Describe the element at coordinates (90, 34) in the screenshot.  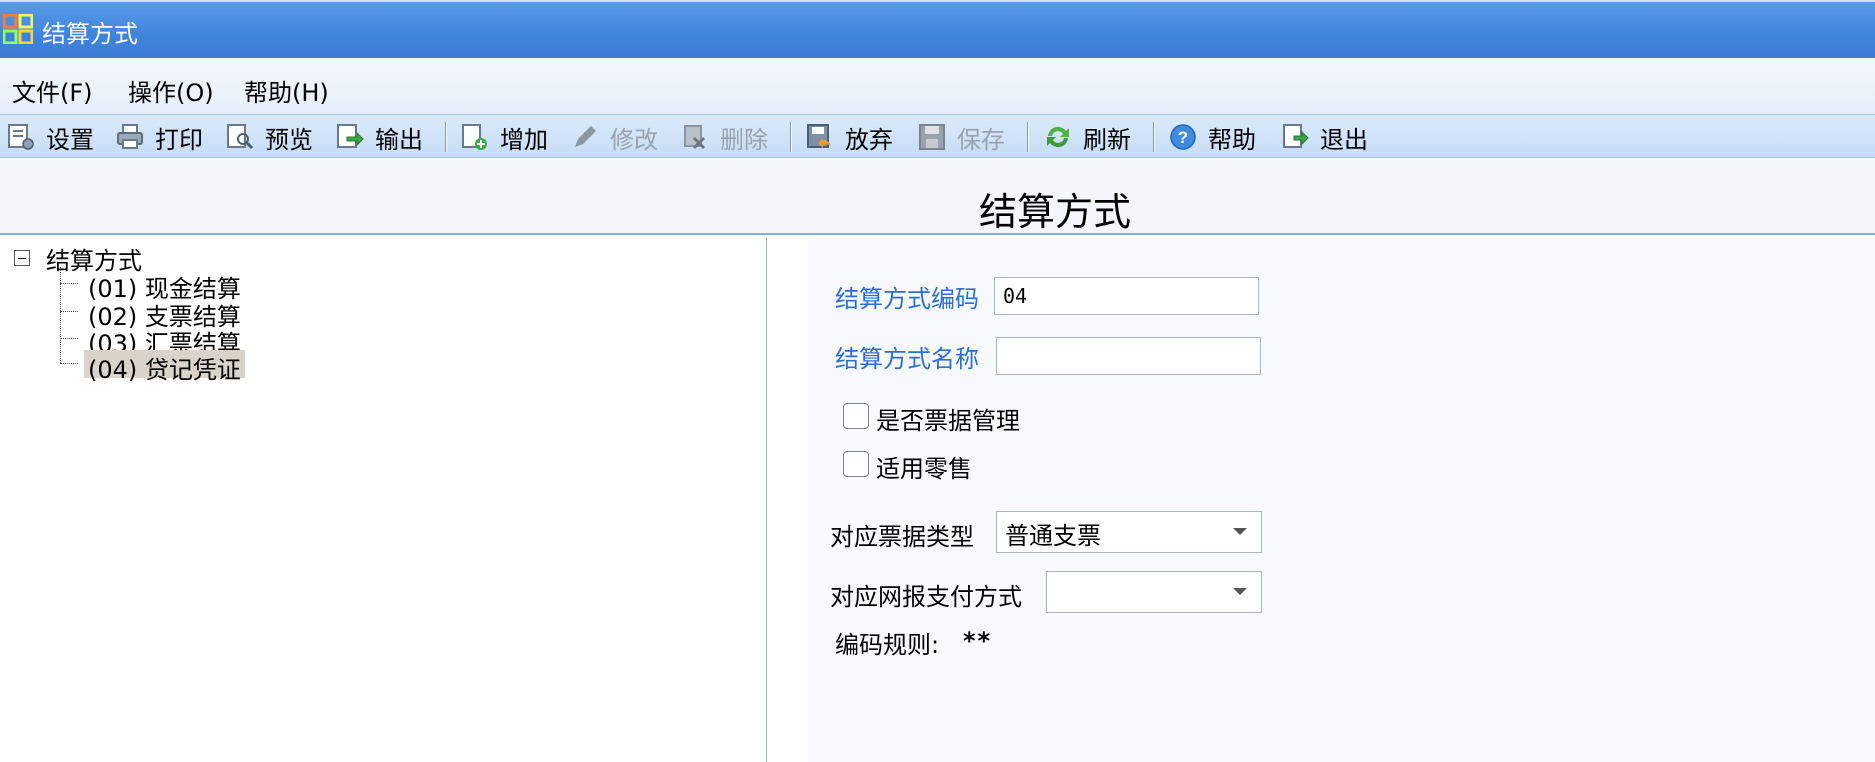
I see `window-title: 结算方式` at that location.